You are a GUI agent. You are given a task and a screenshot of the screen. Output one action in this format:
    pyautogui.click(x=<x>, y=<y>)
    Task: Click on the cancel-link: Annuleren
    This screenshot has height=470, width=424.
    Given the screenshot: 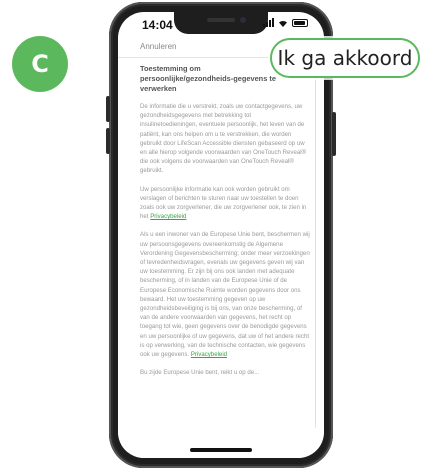 What is the action you would take?
    pyautogui.click(x=158, y=46)
    